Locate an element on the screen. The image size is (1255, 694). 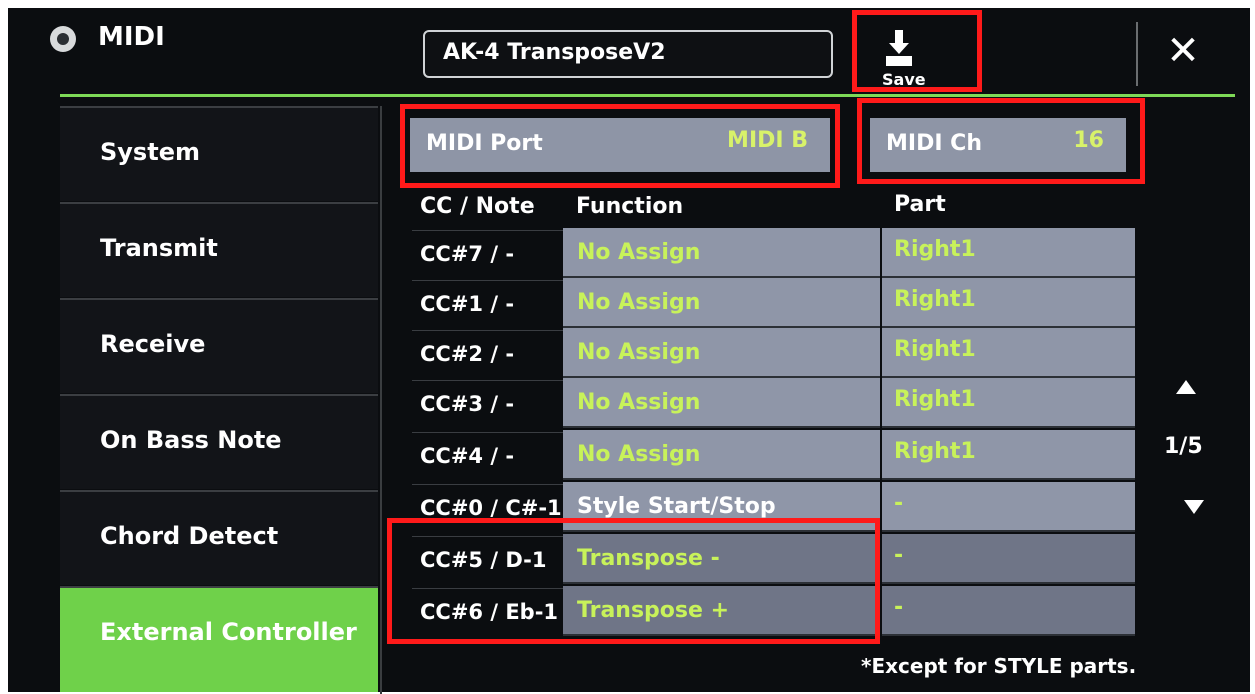
table-row-cc: CC#0 / C#-1 is located at coordinates (488, 507).